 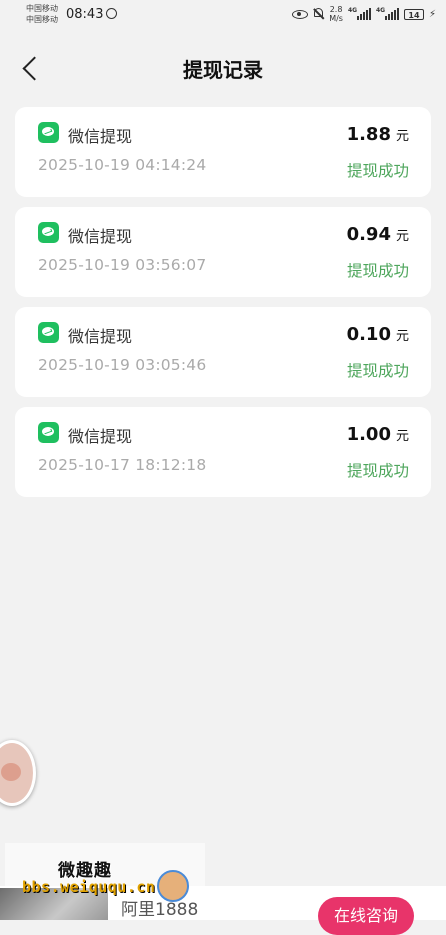 I want to click on signal-1-label: 4G, so click(x=352, y=10).